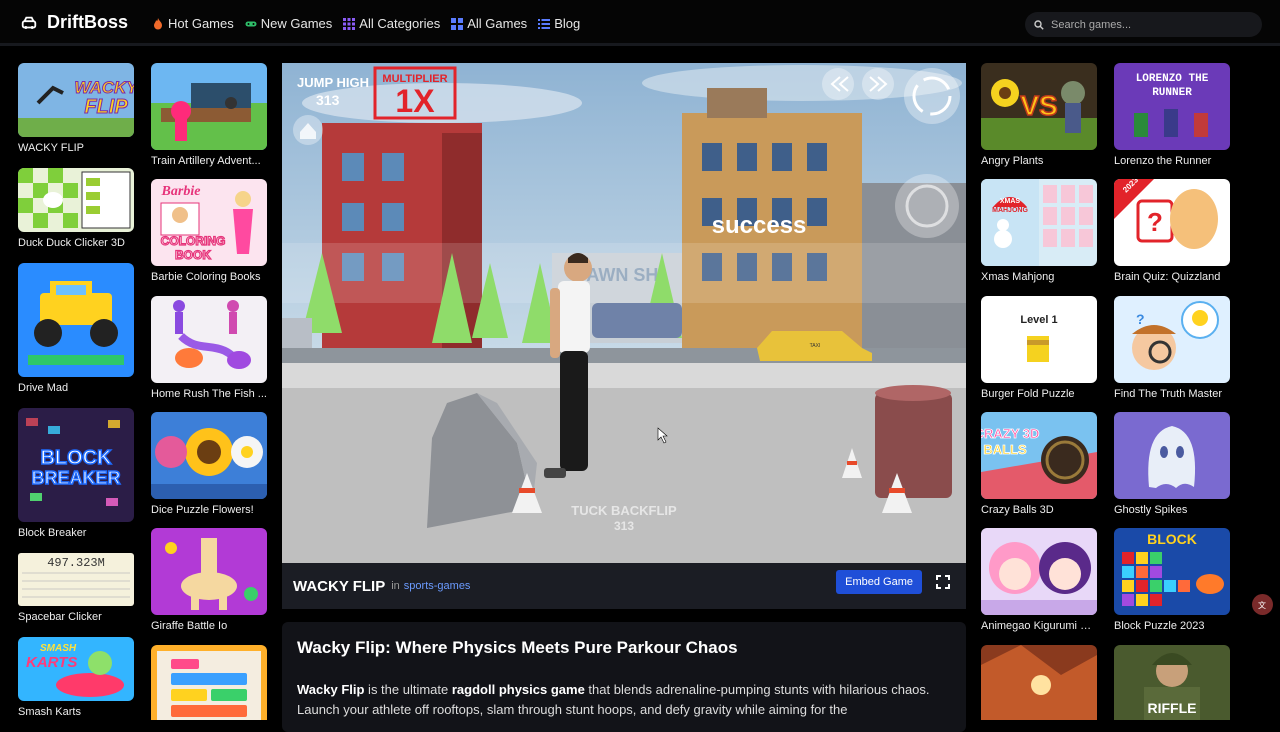  I want to click on game-thumbnail: BLOCK, so click(1172, 571).